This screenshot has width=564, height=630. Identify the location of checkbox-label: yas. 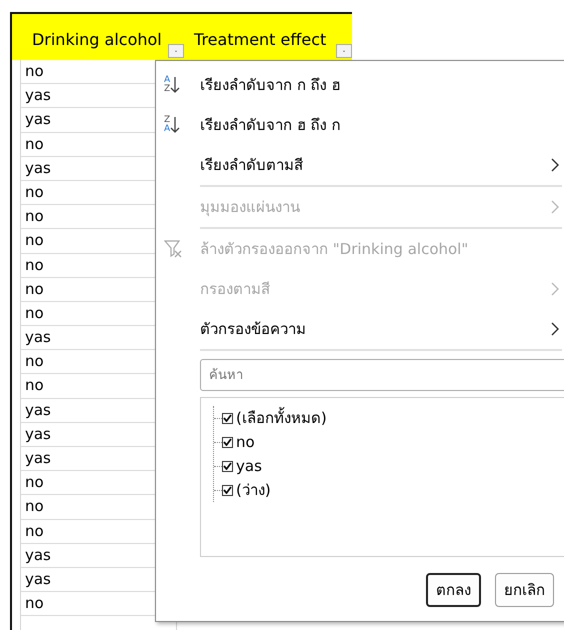
(249, 466).